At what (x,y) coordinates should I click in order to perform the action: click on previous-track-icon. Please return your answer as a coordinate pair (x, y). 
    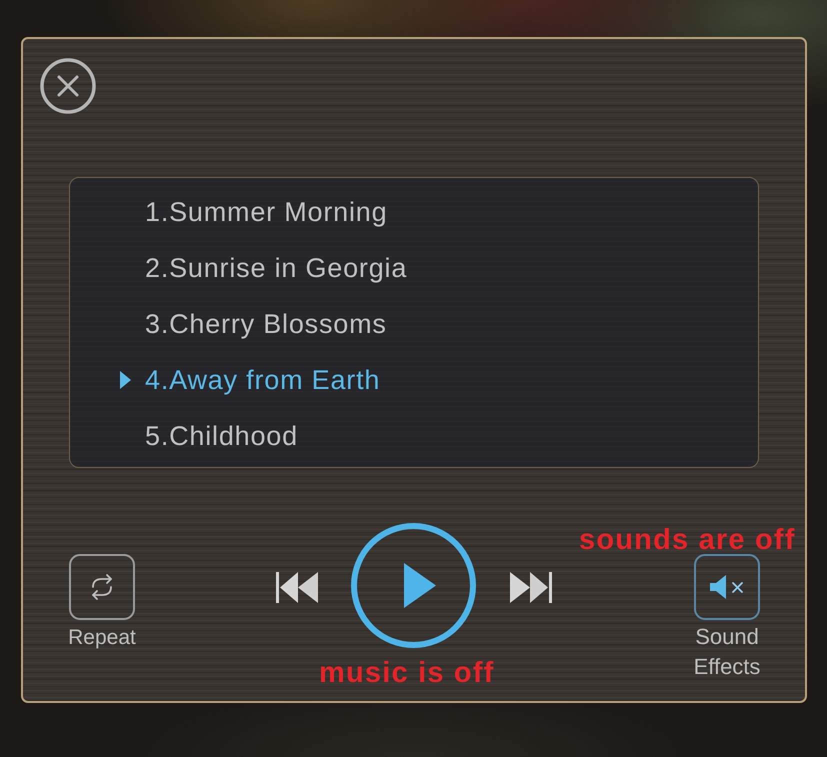
    Looking at the image, I should click on (297, 587).